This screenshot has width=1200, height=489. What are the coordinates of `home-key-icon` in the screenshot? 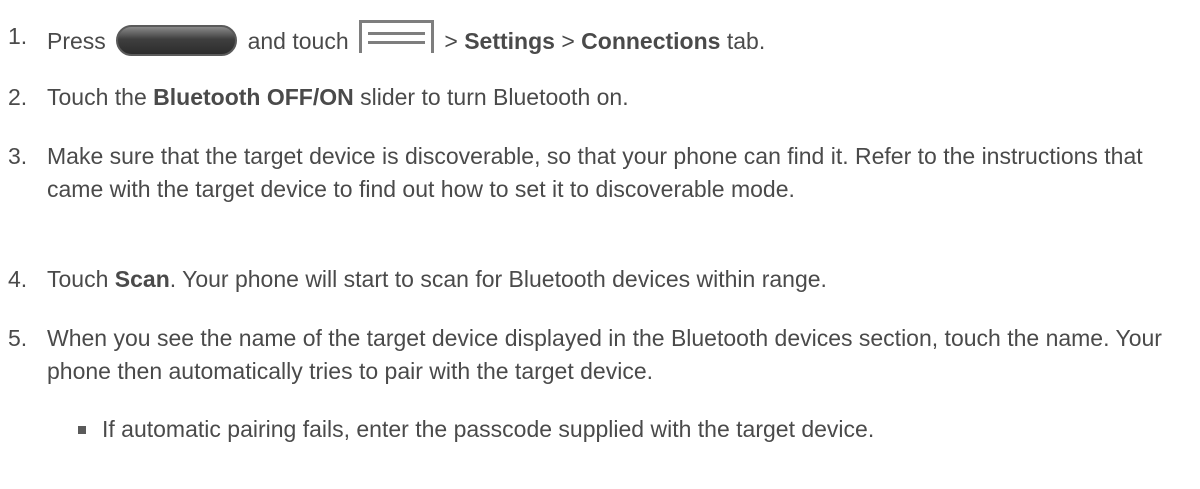 It's located at (177, 40).